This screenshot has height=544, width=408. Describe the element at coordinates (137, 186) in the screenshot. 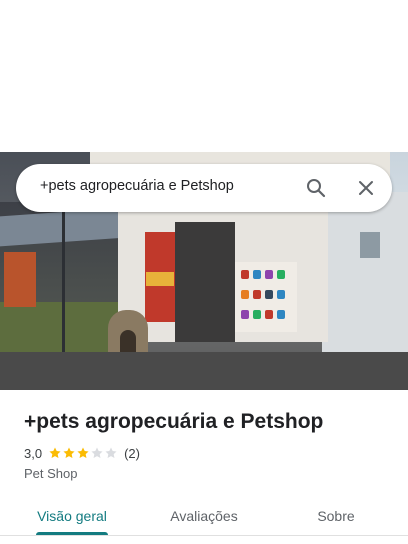

I see `search-input: +pets agropecuária e Petshop` at that location.